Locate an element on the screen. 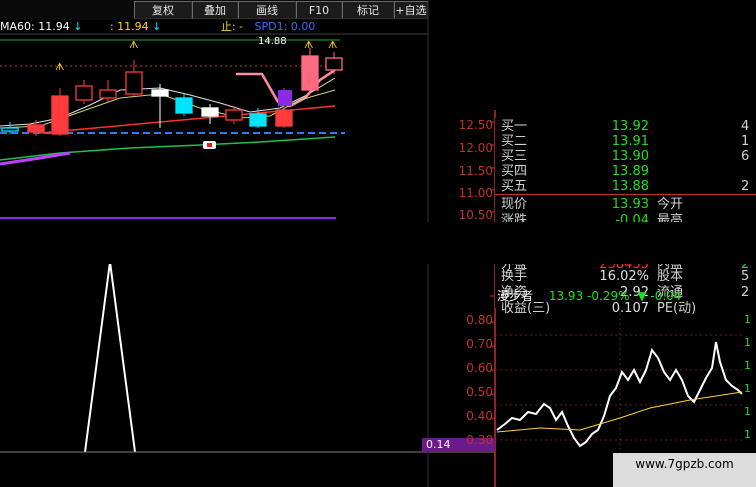 The height and width of the screenshot is (487, 756). price-tick: 11.00 is located at coordinates (475, 193).